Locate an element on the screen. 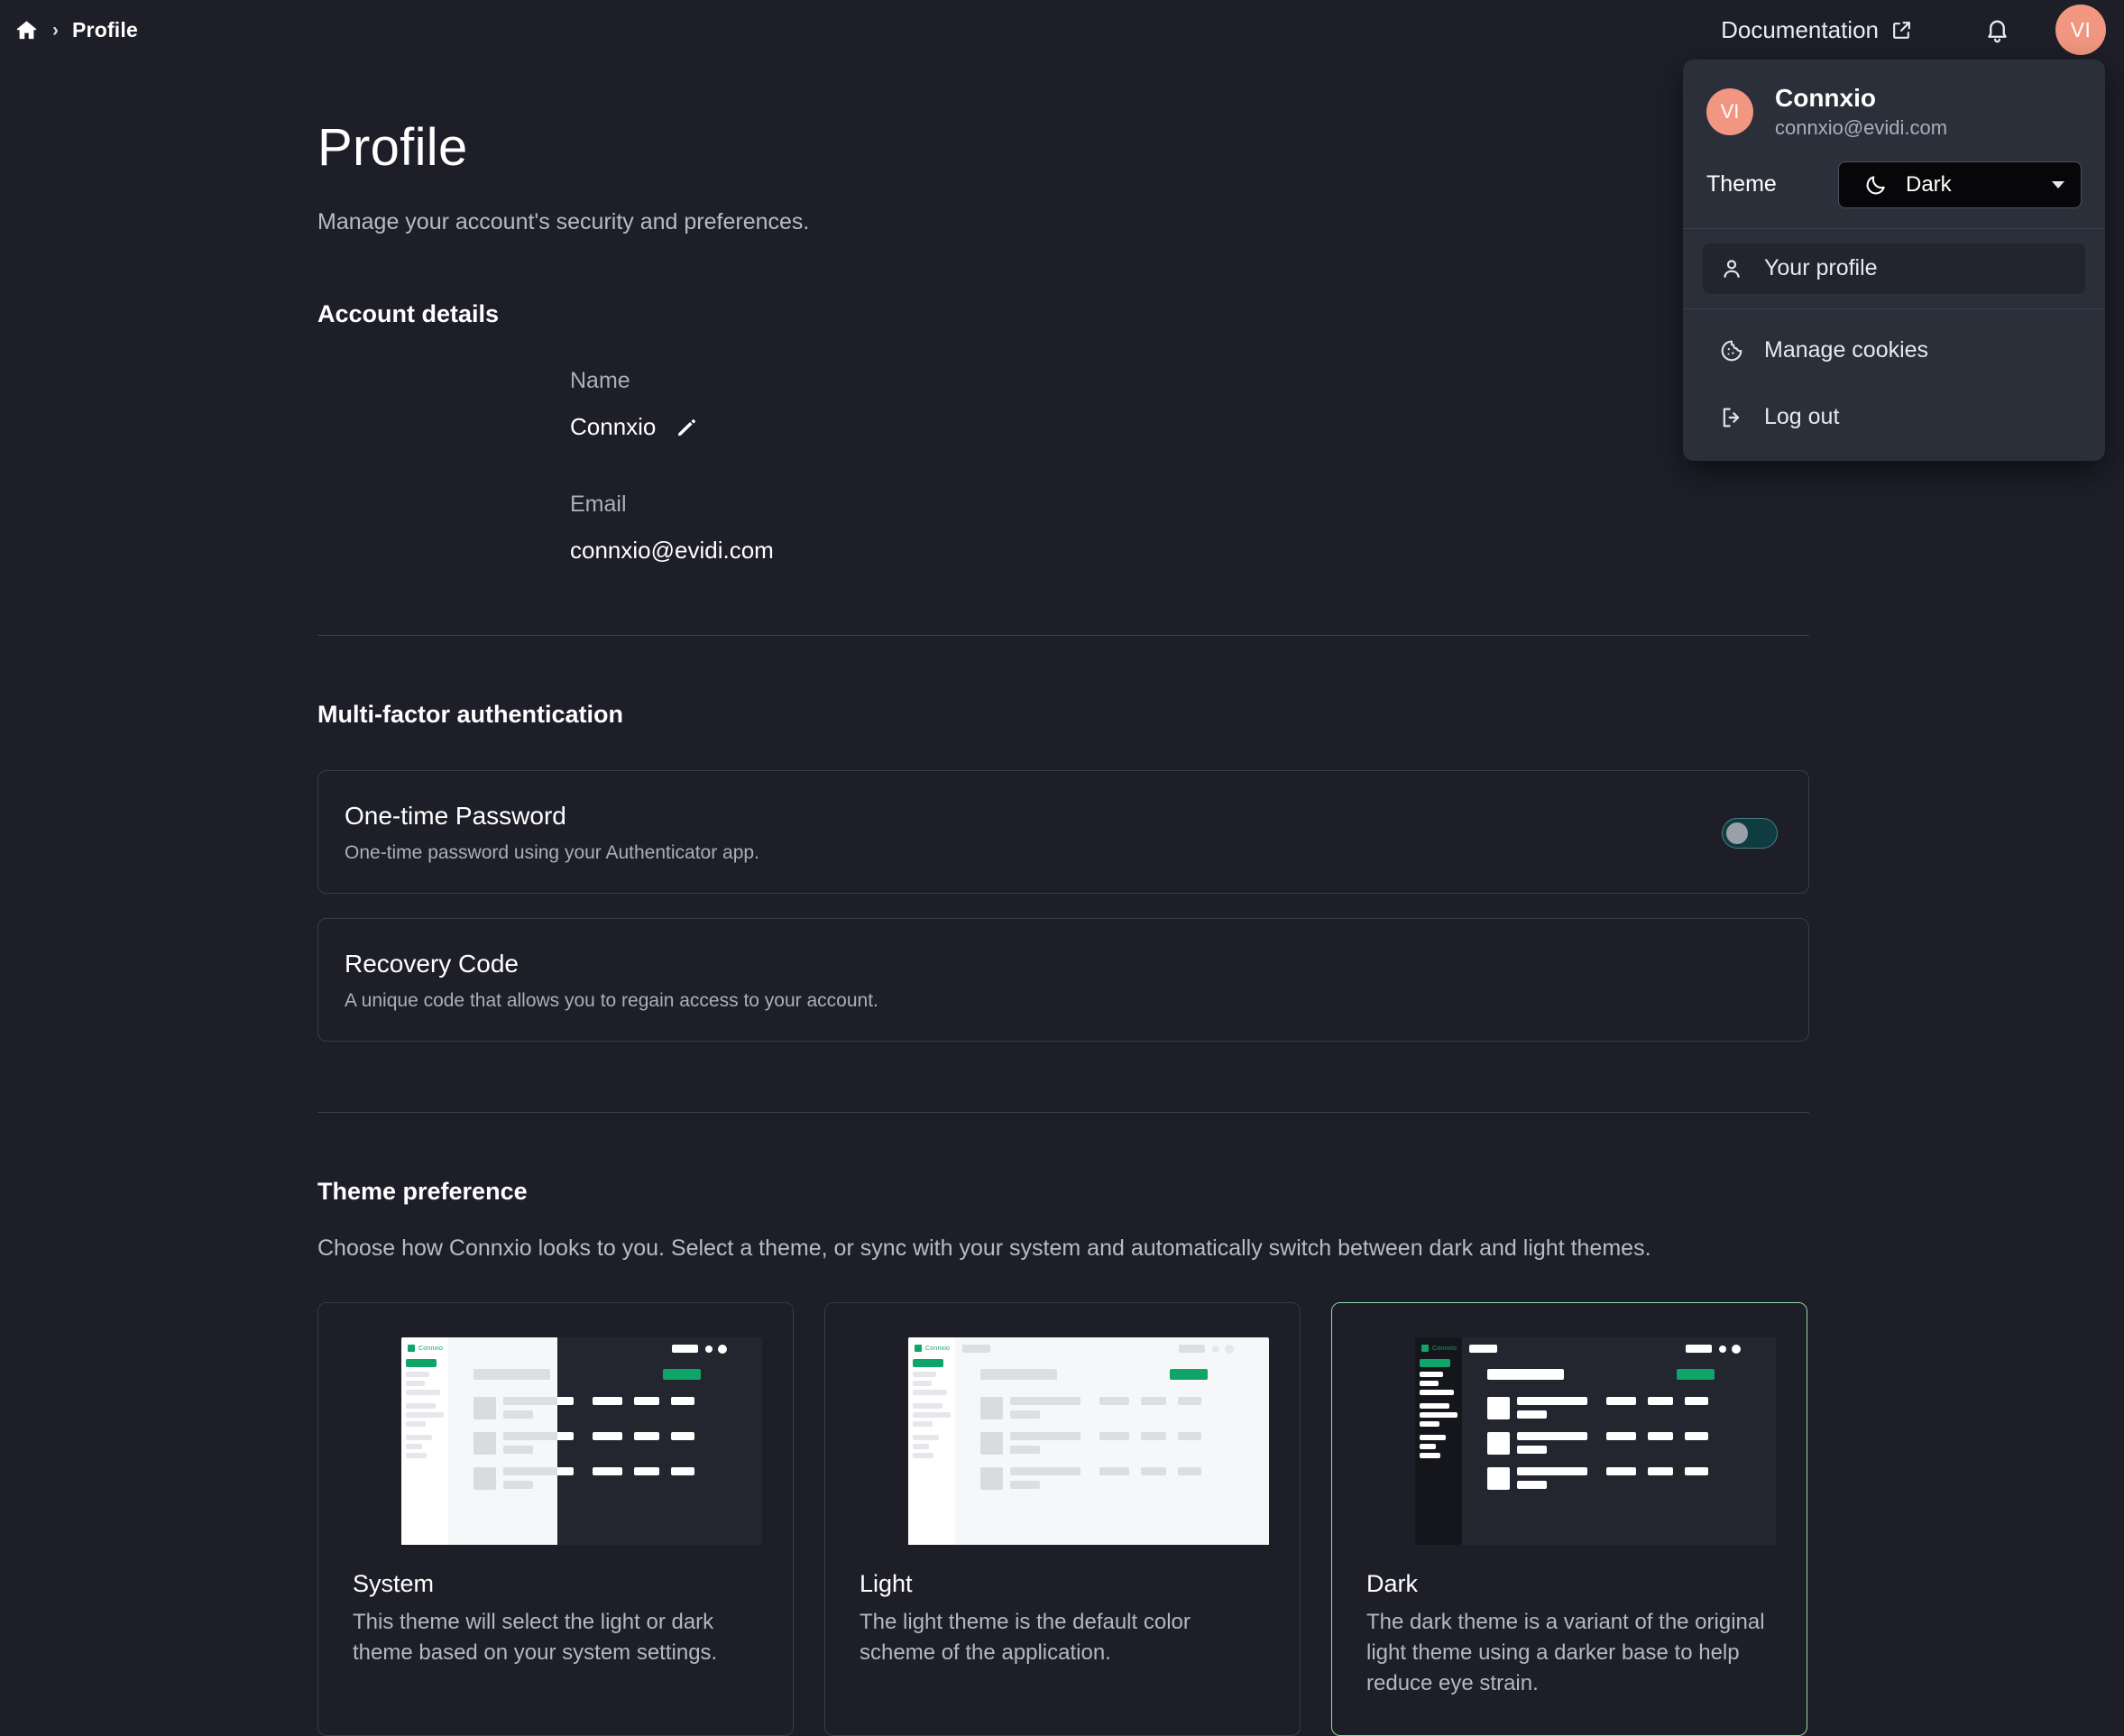  email-value: connxio@evidi.com is located at coordinates (672, 550).